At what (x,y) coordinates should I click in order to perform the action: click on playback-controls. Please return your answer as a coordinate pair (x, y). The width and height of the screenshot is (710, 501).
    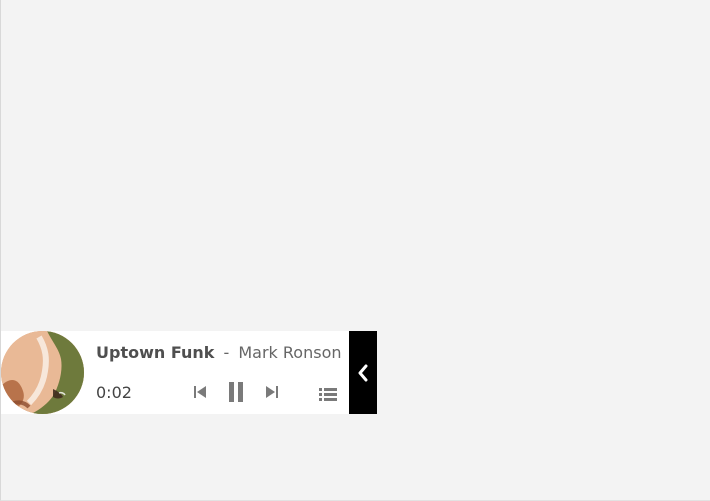
    Looking at the image, I should click on (236, 392).